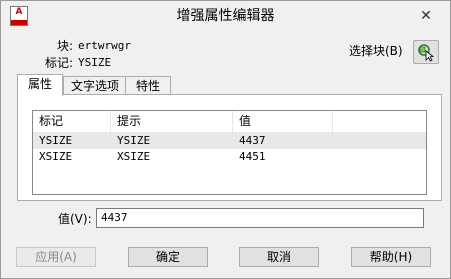 The height and width of the screenshot is (279, 451). I want to click on close-icon: ✕, so click(426, 16).